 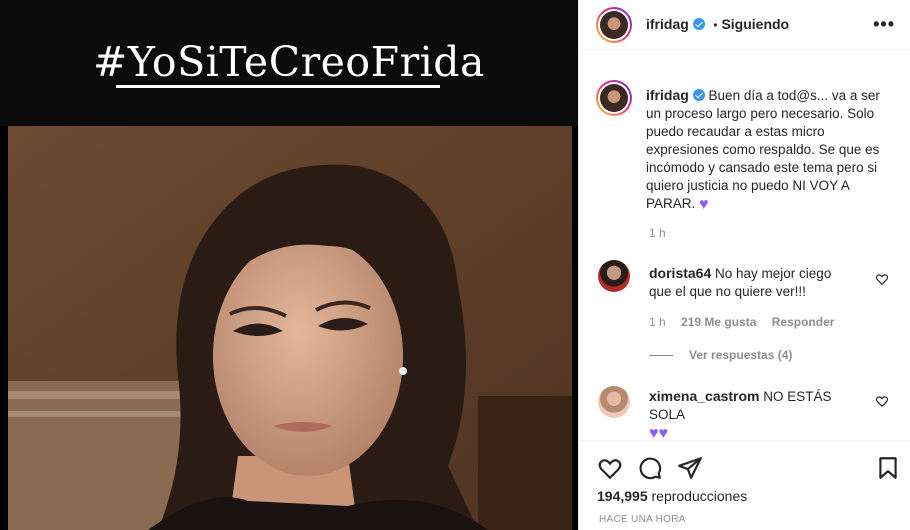 What do you see at coordinates (642, 519) in the screenshot?
I see `post-timestamp: HACE UNA HORA` at bounding box center [642, 519].